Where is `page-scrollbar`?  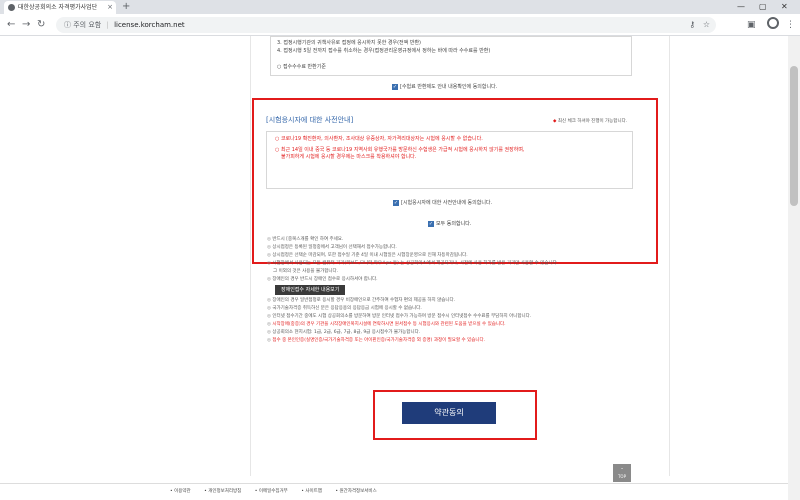
page-scrollbar is located at coordinates (794, 268).